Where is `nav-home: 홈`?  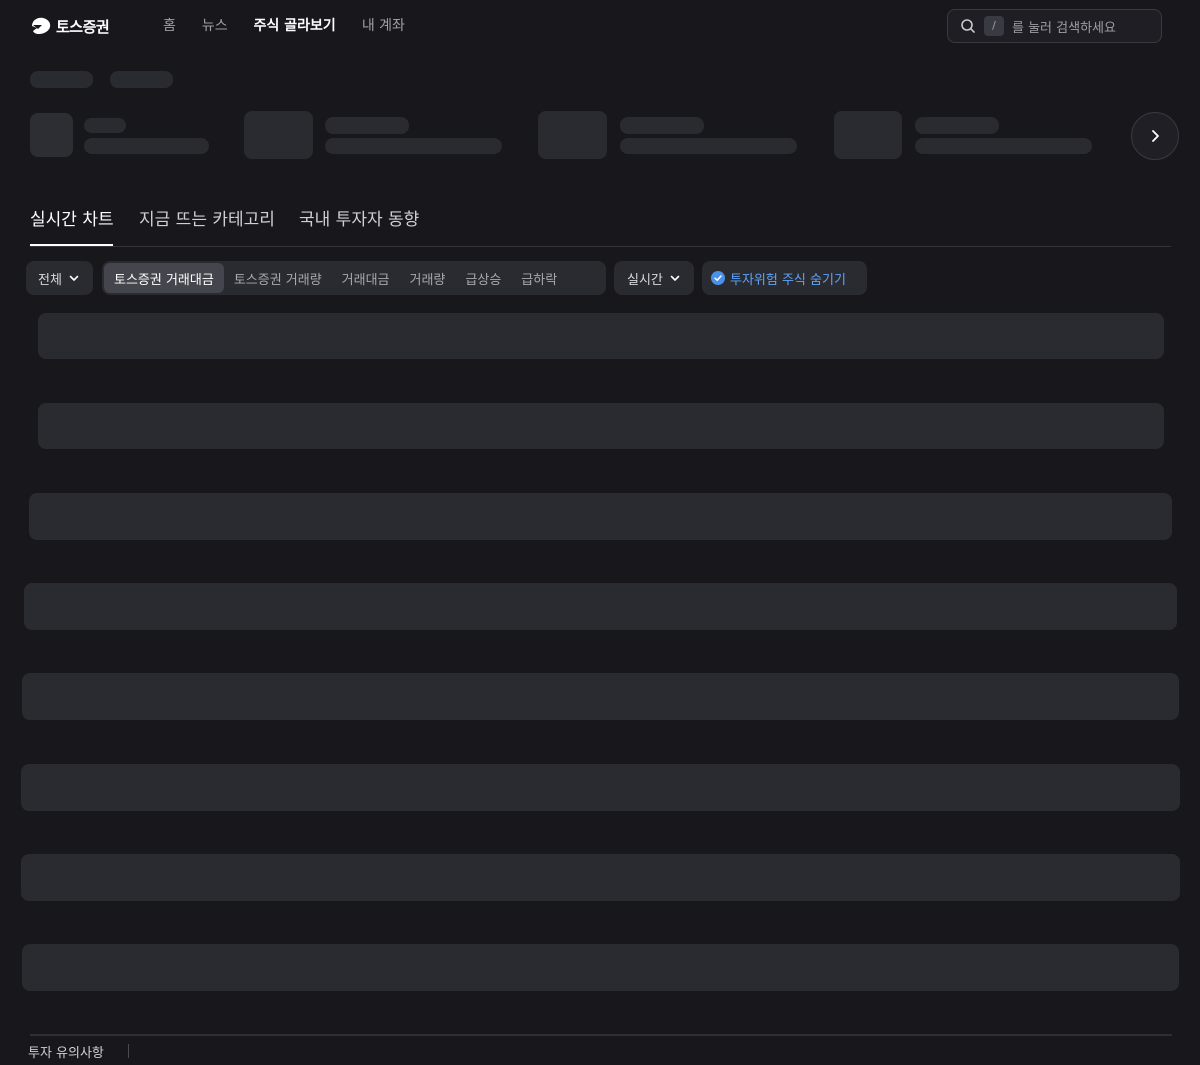
nav-home: 홈 is located at coordinates (169, 26).